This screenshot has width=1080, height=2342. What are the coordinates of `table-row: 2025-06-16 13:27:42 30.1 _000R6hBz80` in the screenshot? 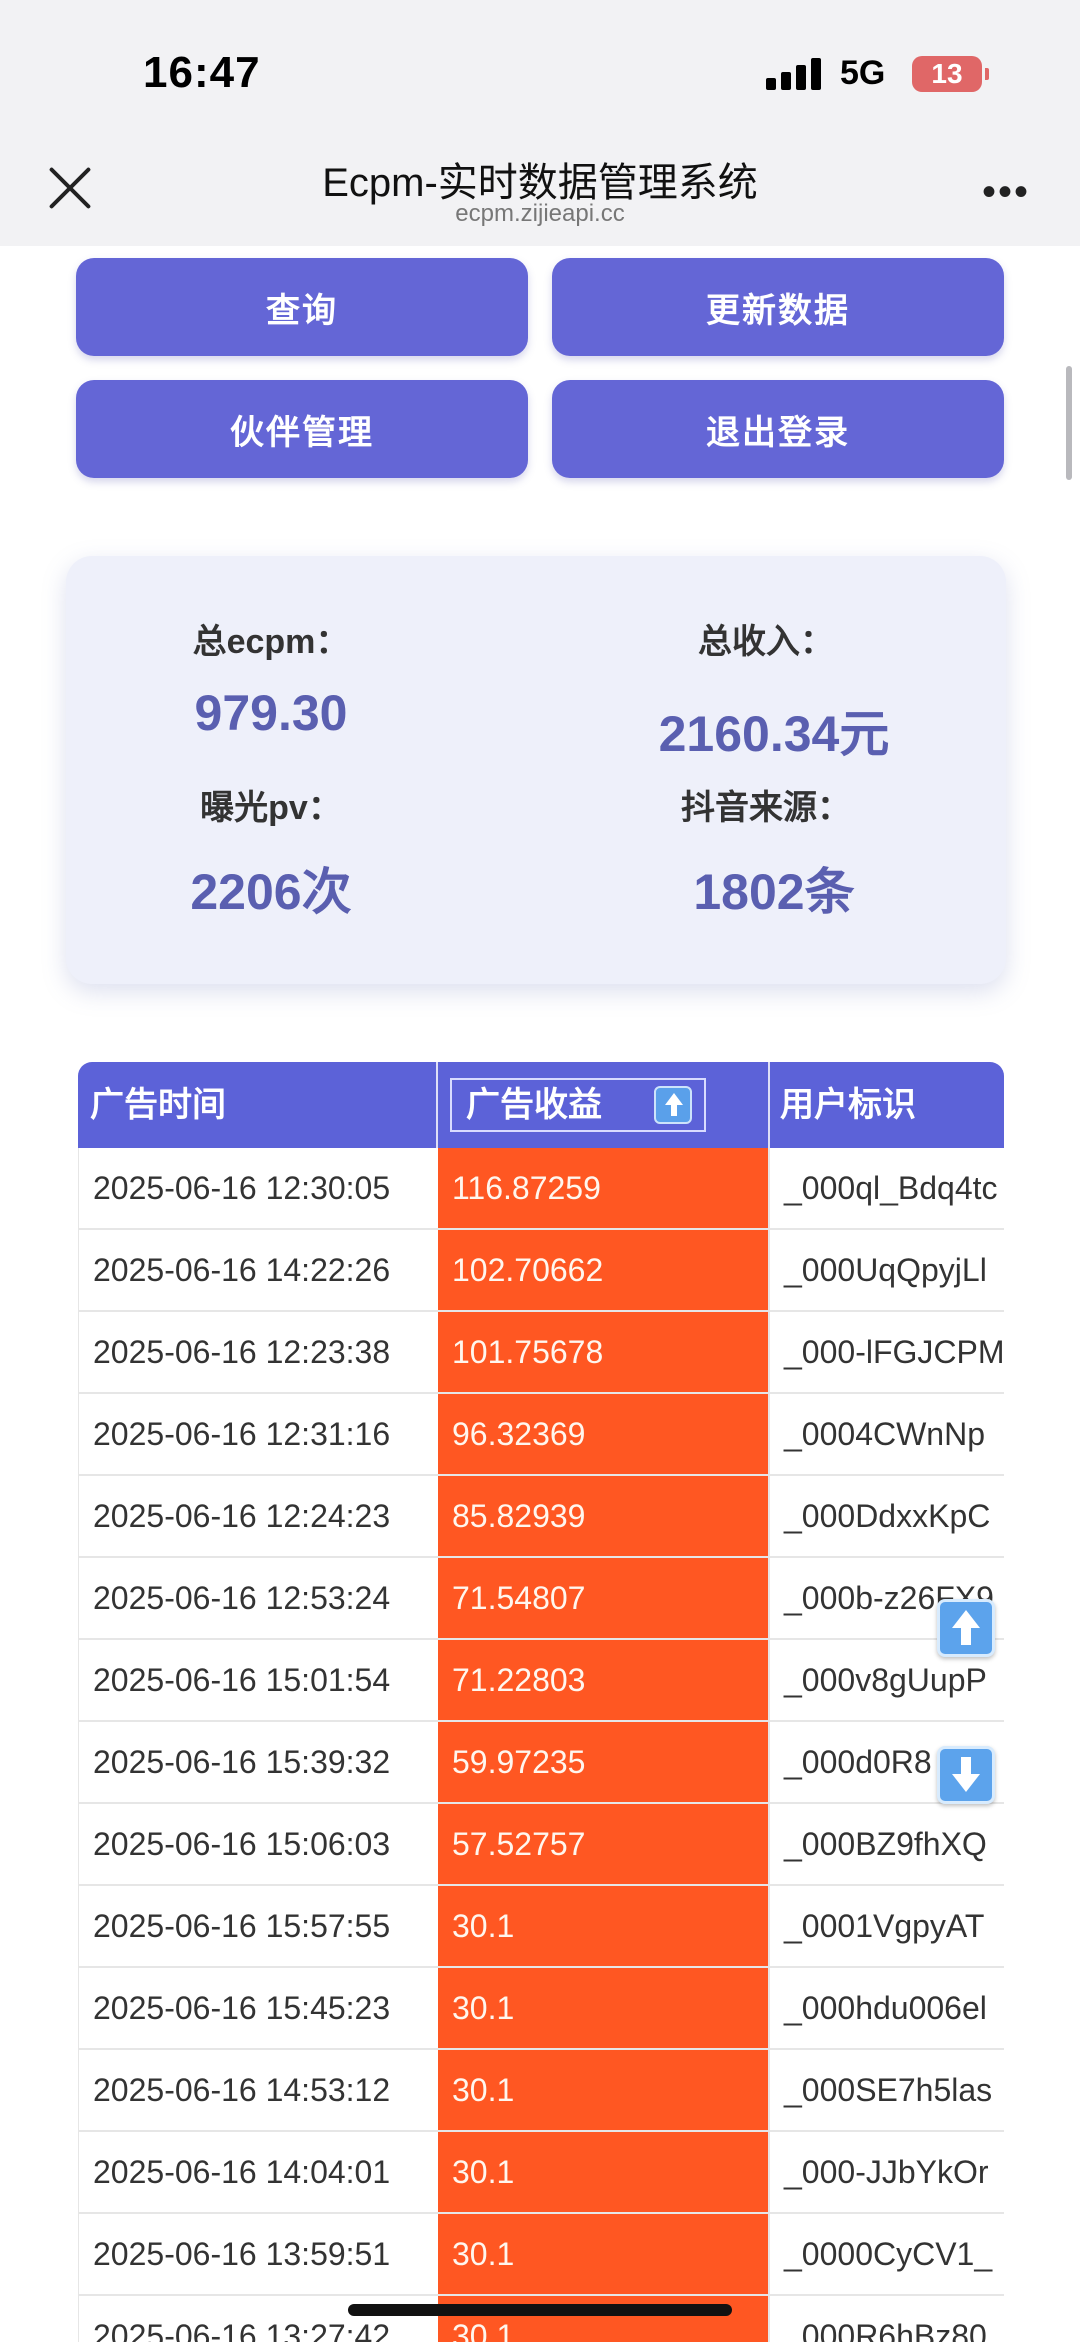 It's located at (541, 2319).